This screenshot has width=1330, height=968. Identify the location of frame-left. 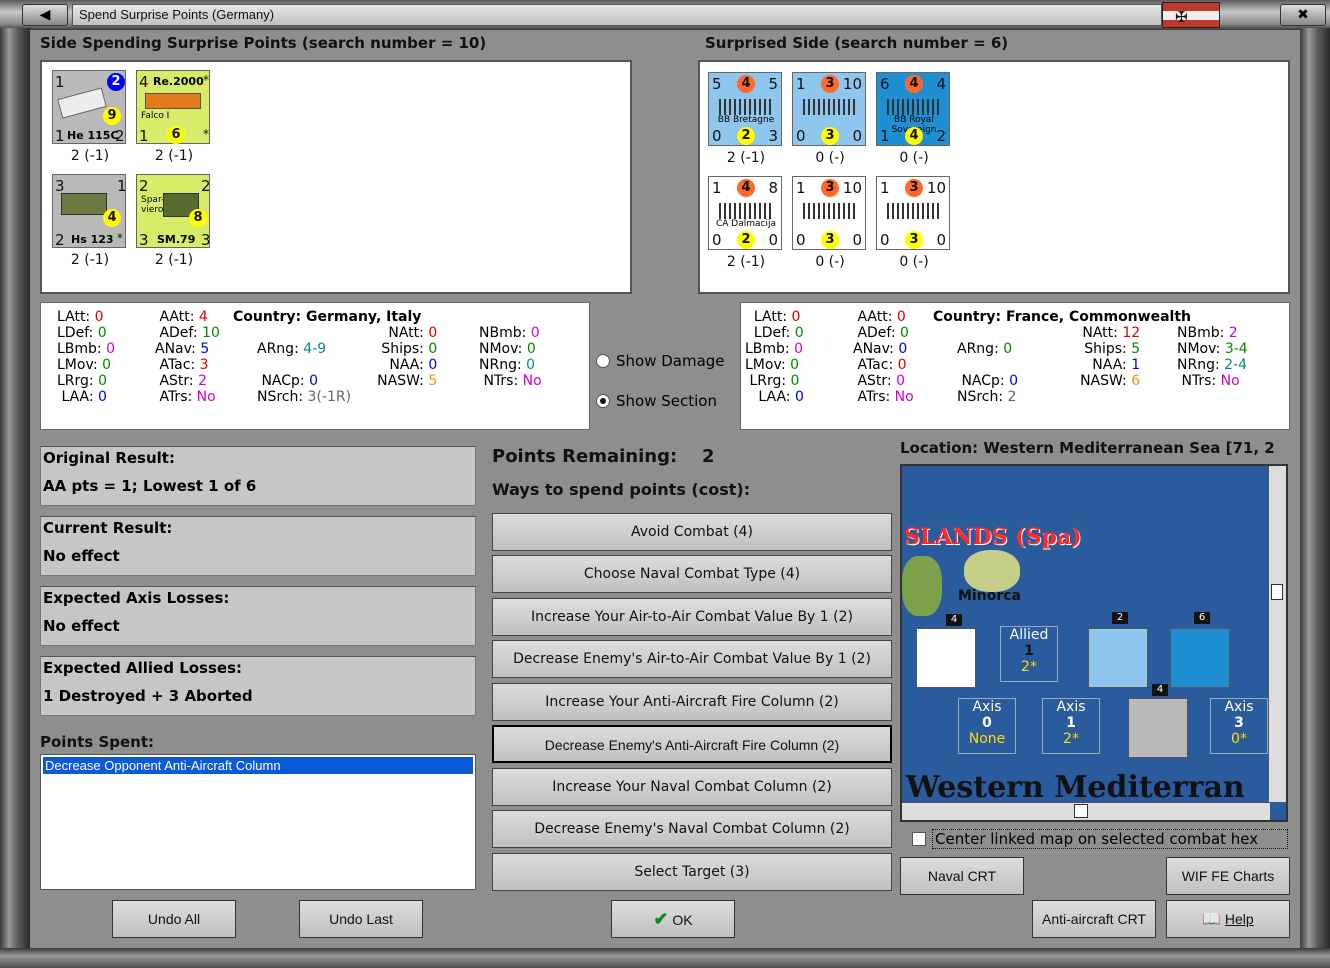
(15, 488).